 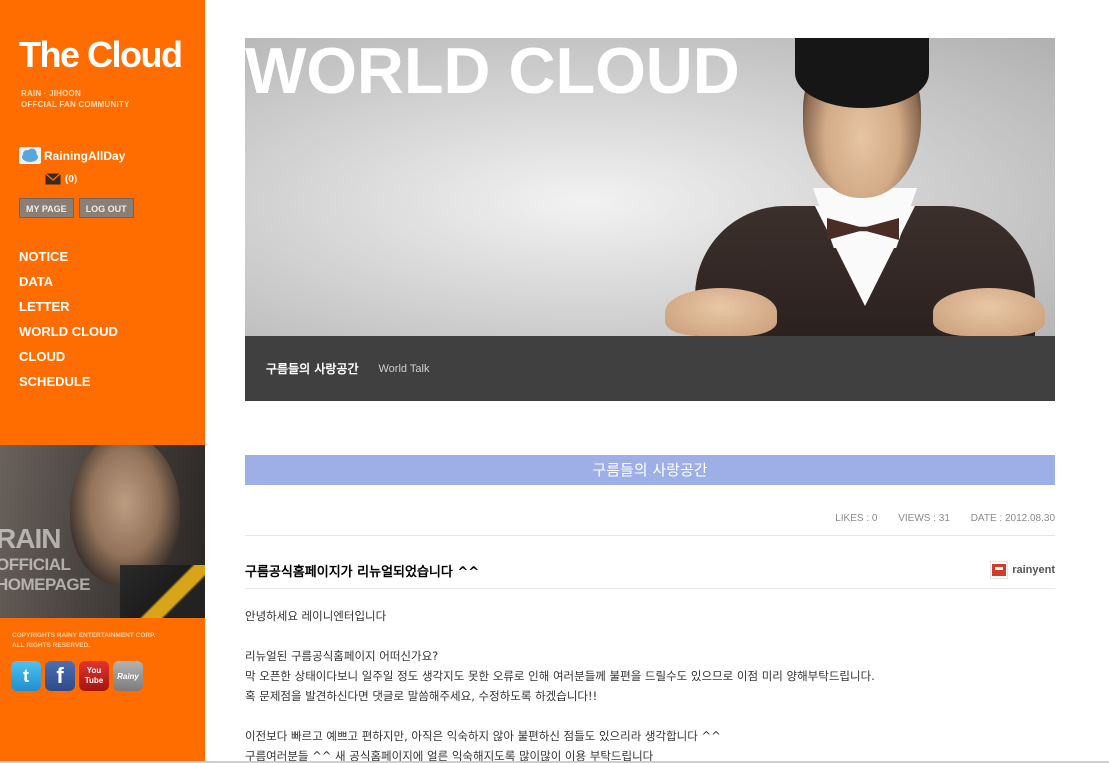 What do you see at coordinates (94, 680) in the screenshot?
I see `youtube-word: Tube` at bounding box center [94, 680].